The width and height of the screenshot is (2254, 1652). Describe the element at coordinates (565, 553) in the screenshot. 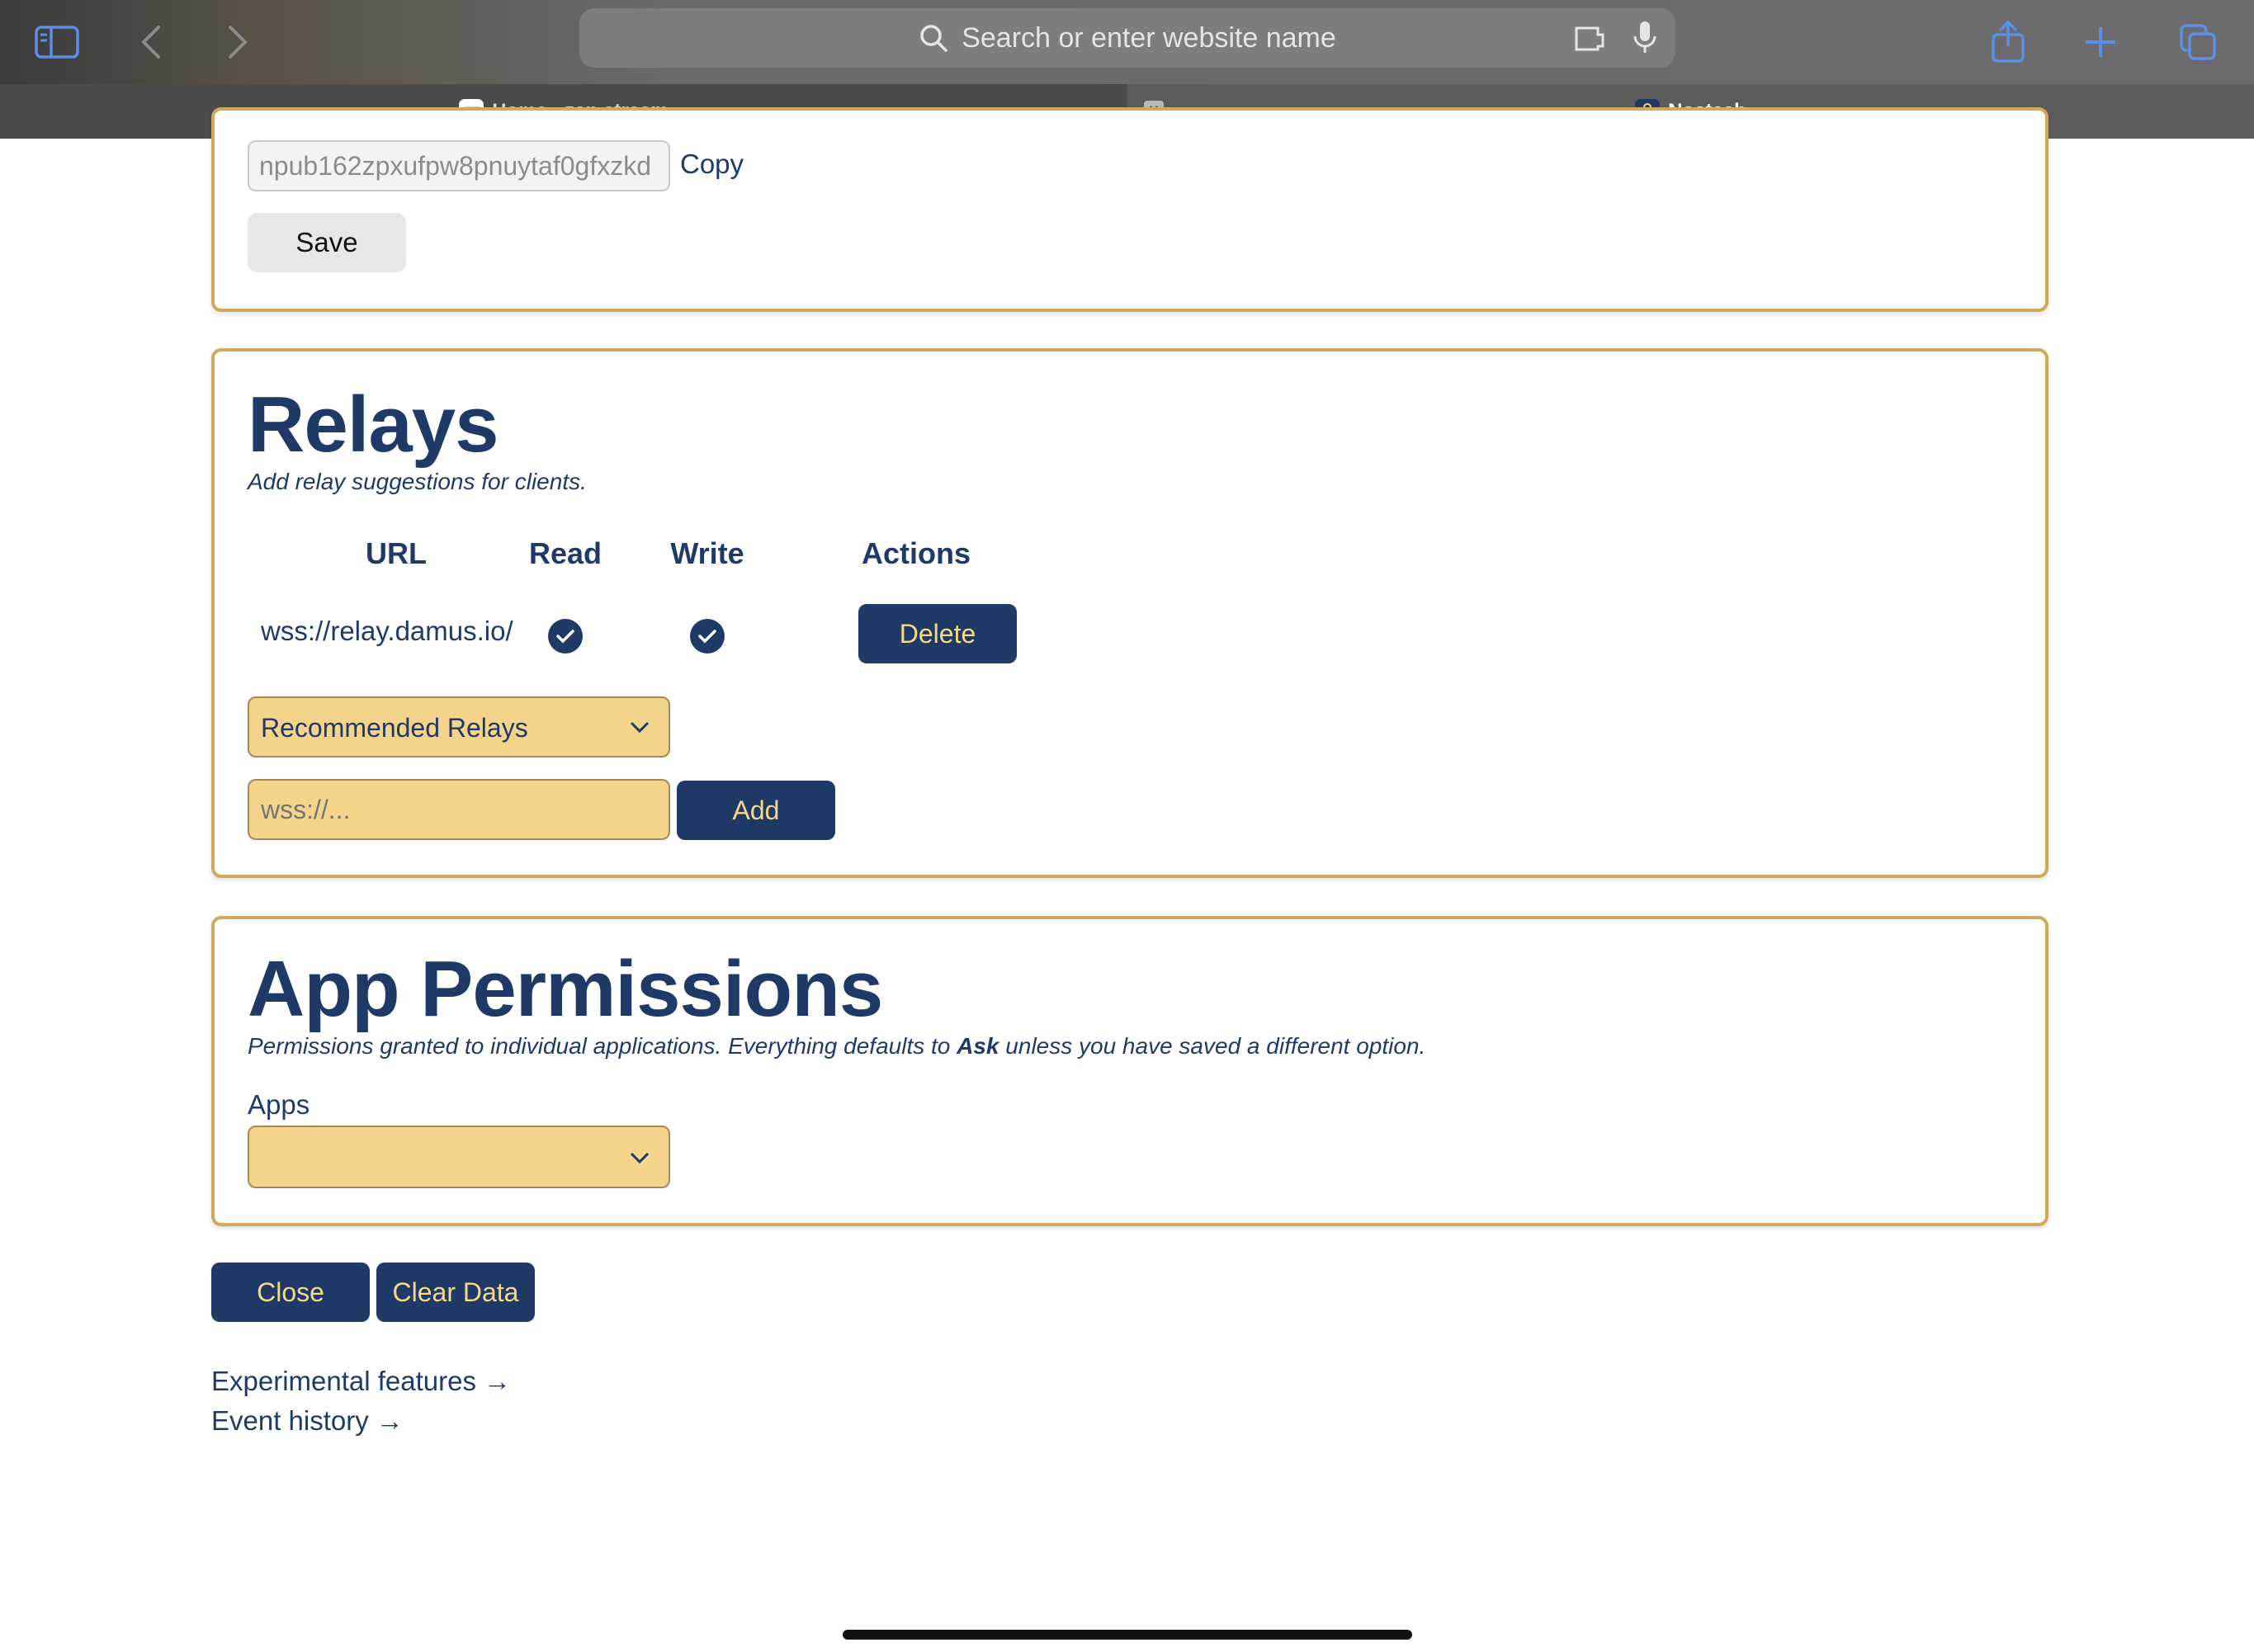

I see `column-header-read: Read` at that location.